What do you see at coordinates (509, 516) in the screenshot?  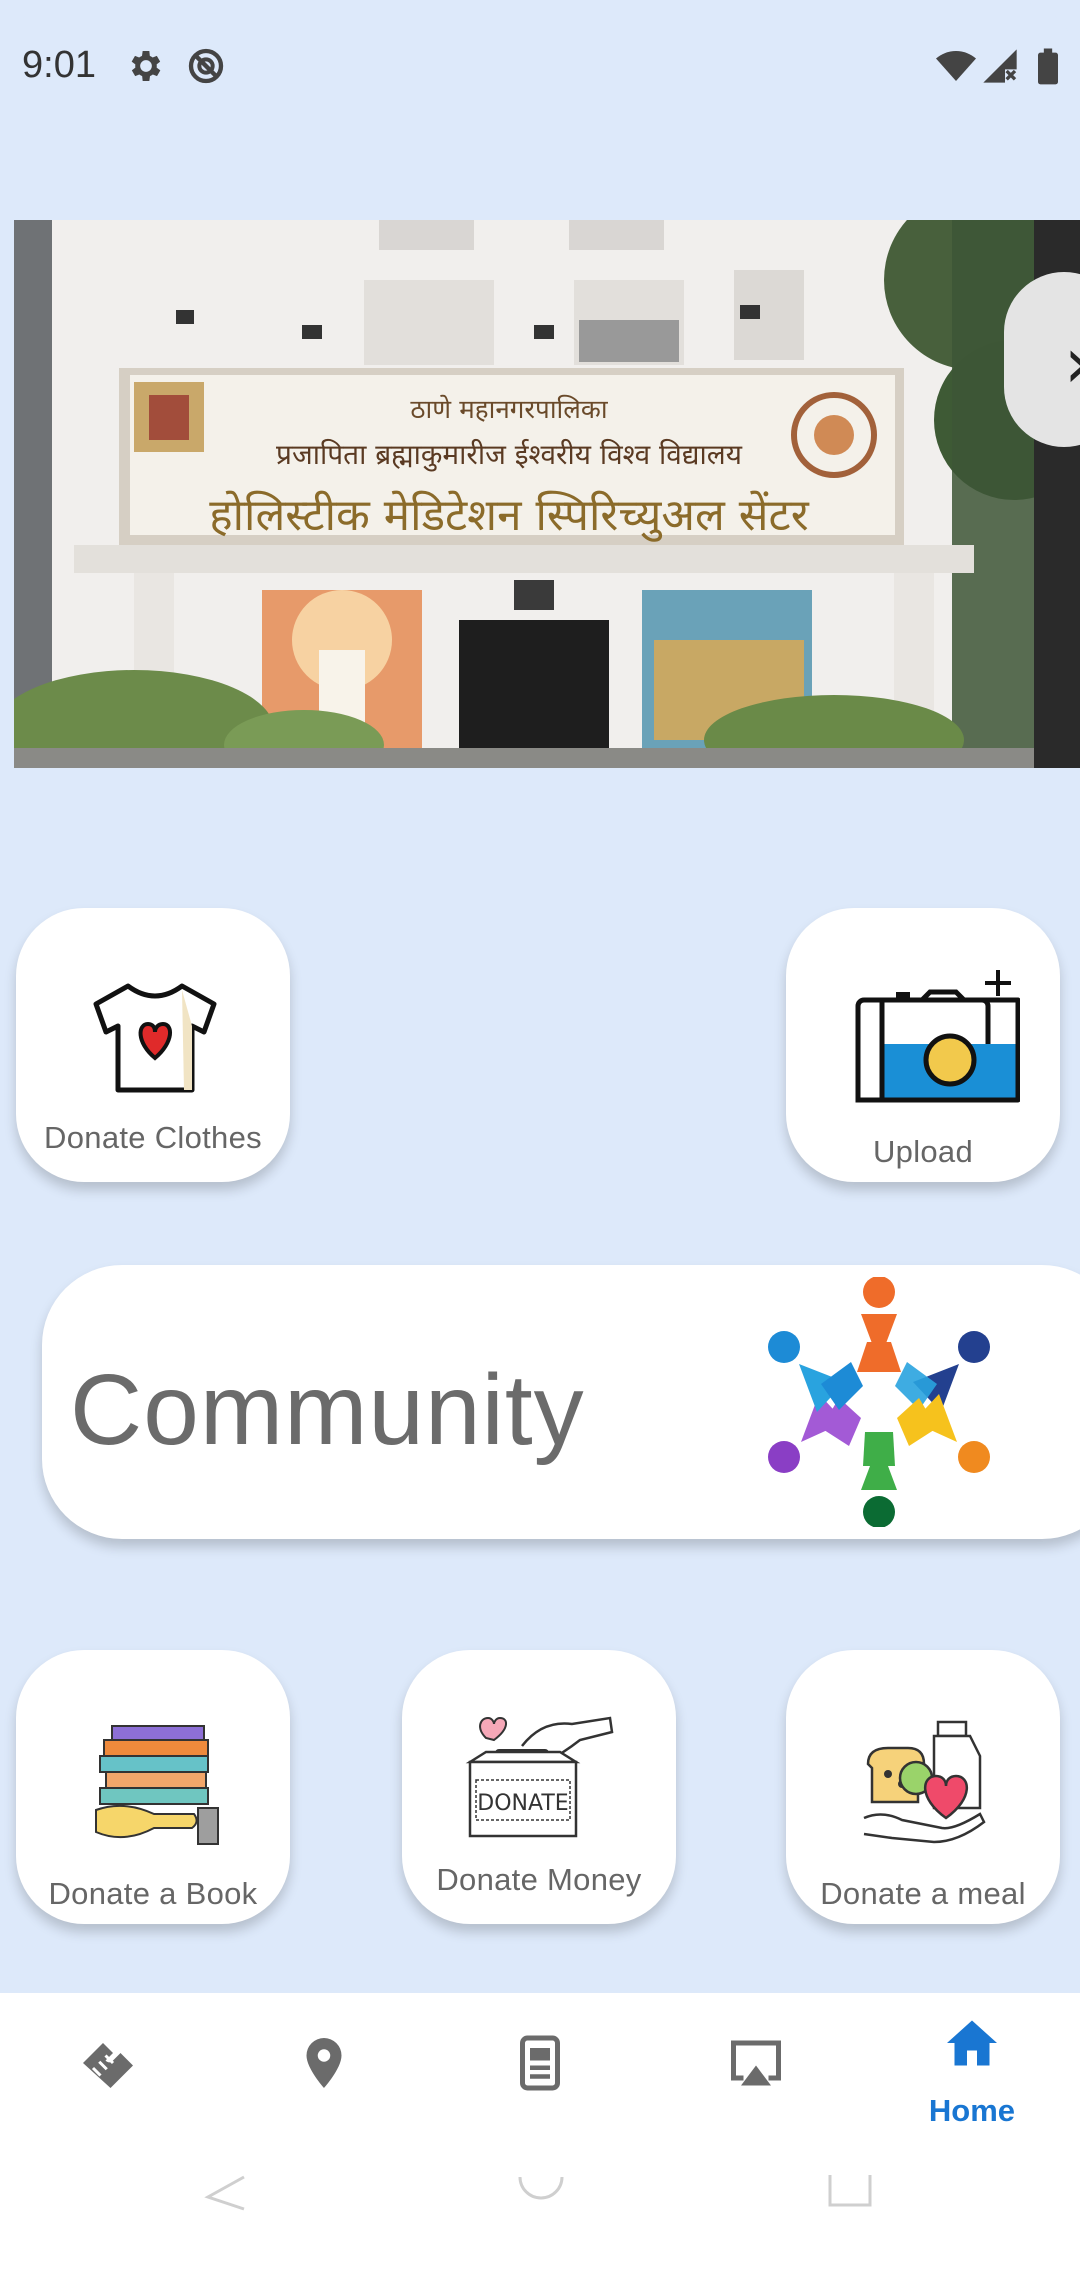 I see `sign-line-3: होलिस्टीक मेडिटेशन स्पिरिच्युअल सेंटर` at bounding box center [509, 516].